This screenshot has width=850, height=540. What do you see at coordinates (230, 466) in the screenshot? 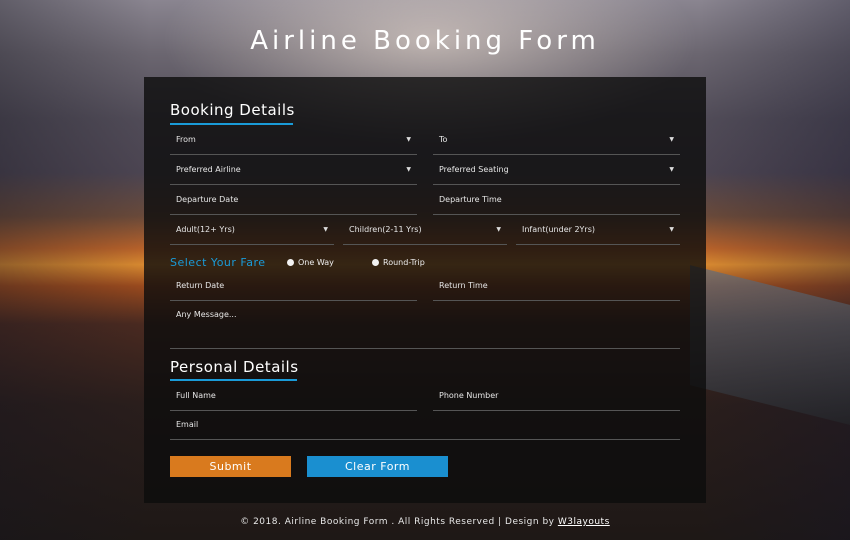
I see `submit-button: Submit` at bounding box center [230, 466].